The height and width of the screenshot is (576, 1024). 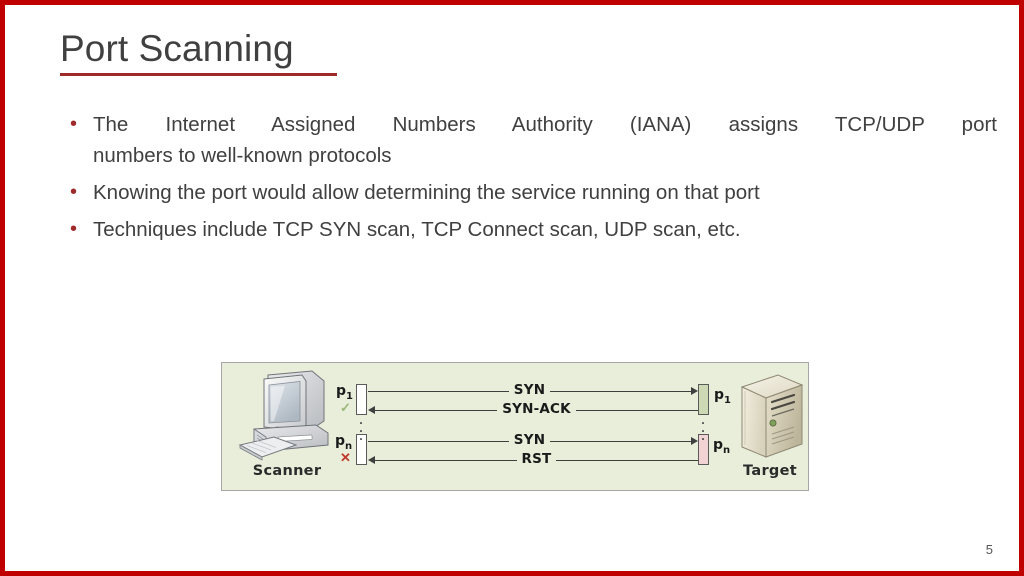 I want to click on message-arrow-synack: SYN-ACK, so click(x=533, y=409).